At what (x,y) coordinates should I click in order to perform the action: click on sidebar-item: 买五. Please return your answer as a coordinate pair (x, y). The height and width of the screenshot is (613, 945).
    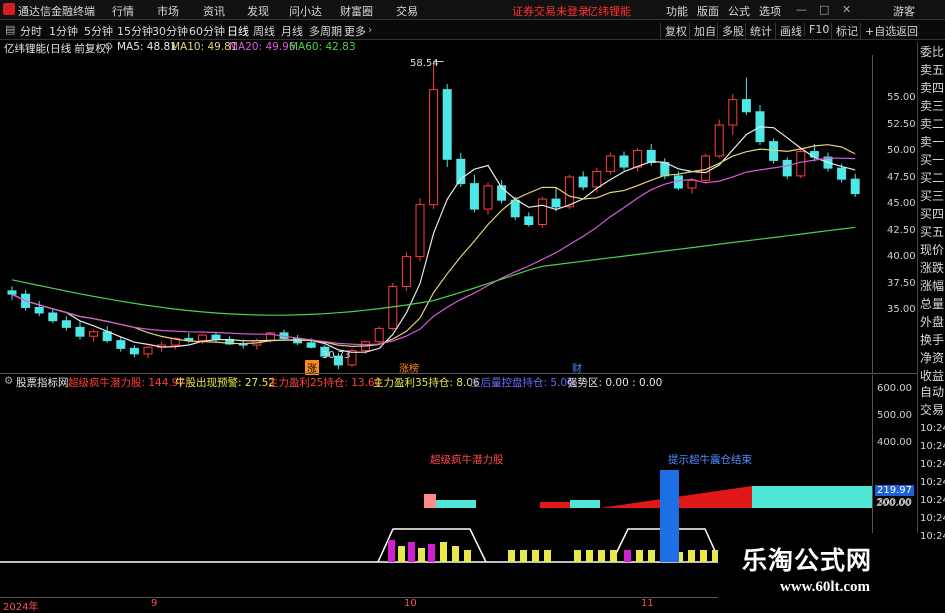
    Looking at the image, I should click on (932, 232).